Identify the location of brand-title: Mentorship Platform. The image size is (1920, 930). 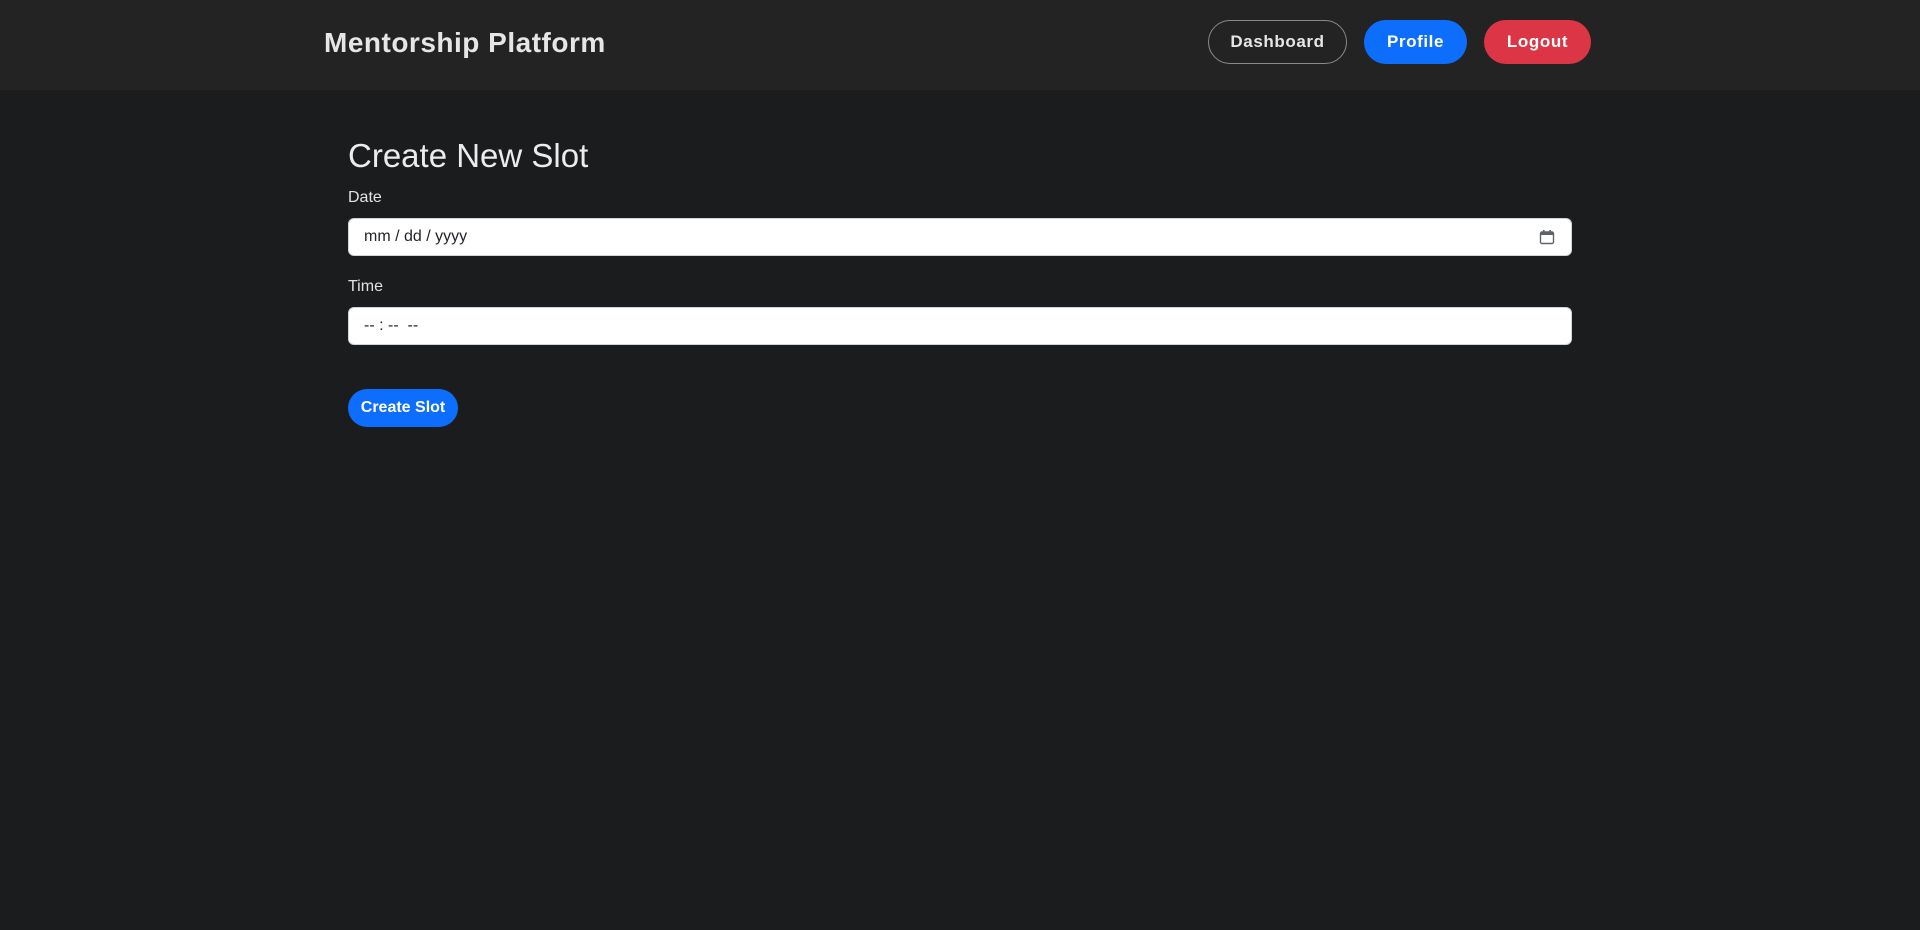
(465, 43).